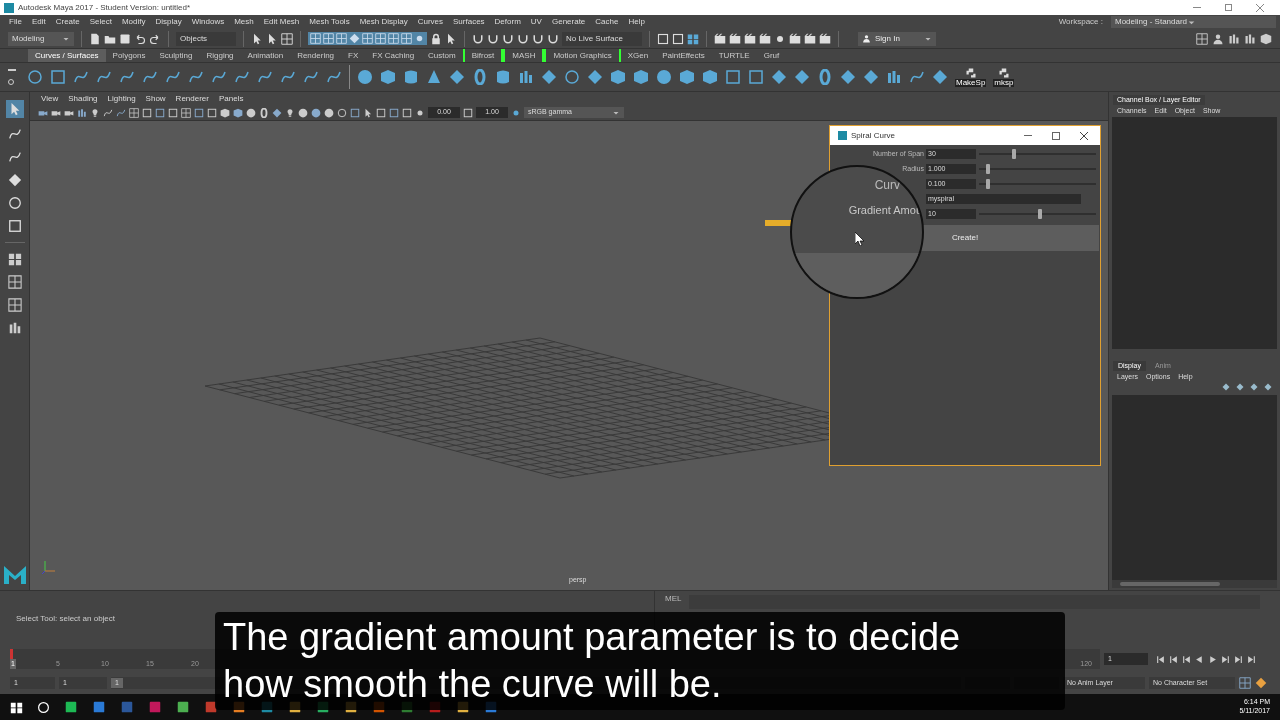  What do you see at coordinates (125, 38) in the screenshot?
I see `save-icon` at bounding box center [125, 38].